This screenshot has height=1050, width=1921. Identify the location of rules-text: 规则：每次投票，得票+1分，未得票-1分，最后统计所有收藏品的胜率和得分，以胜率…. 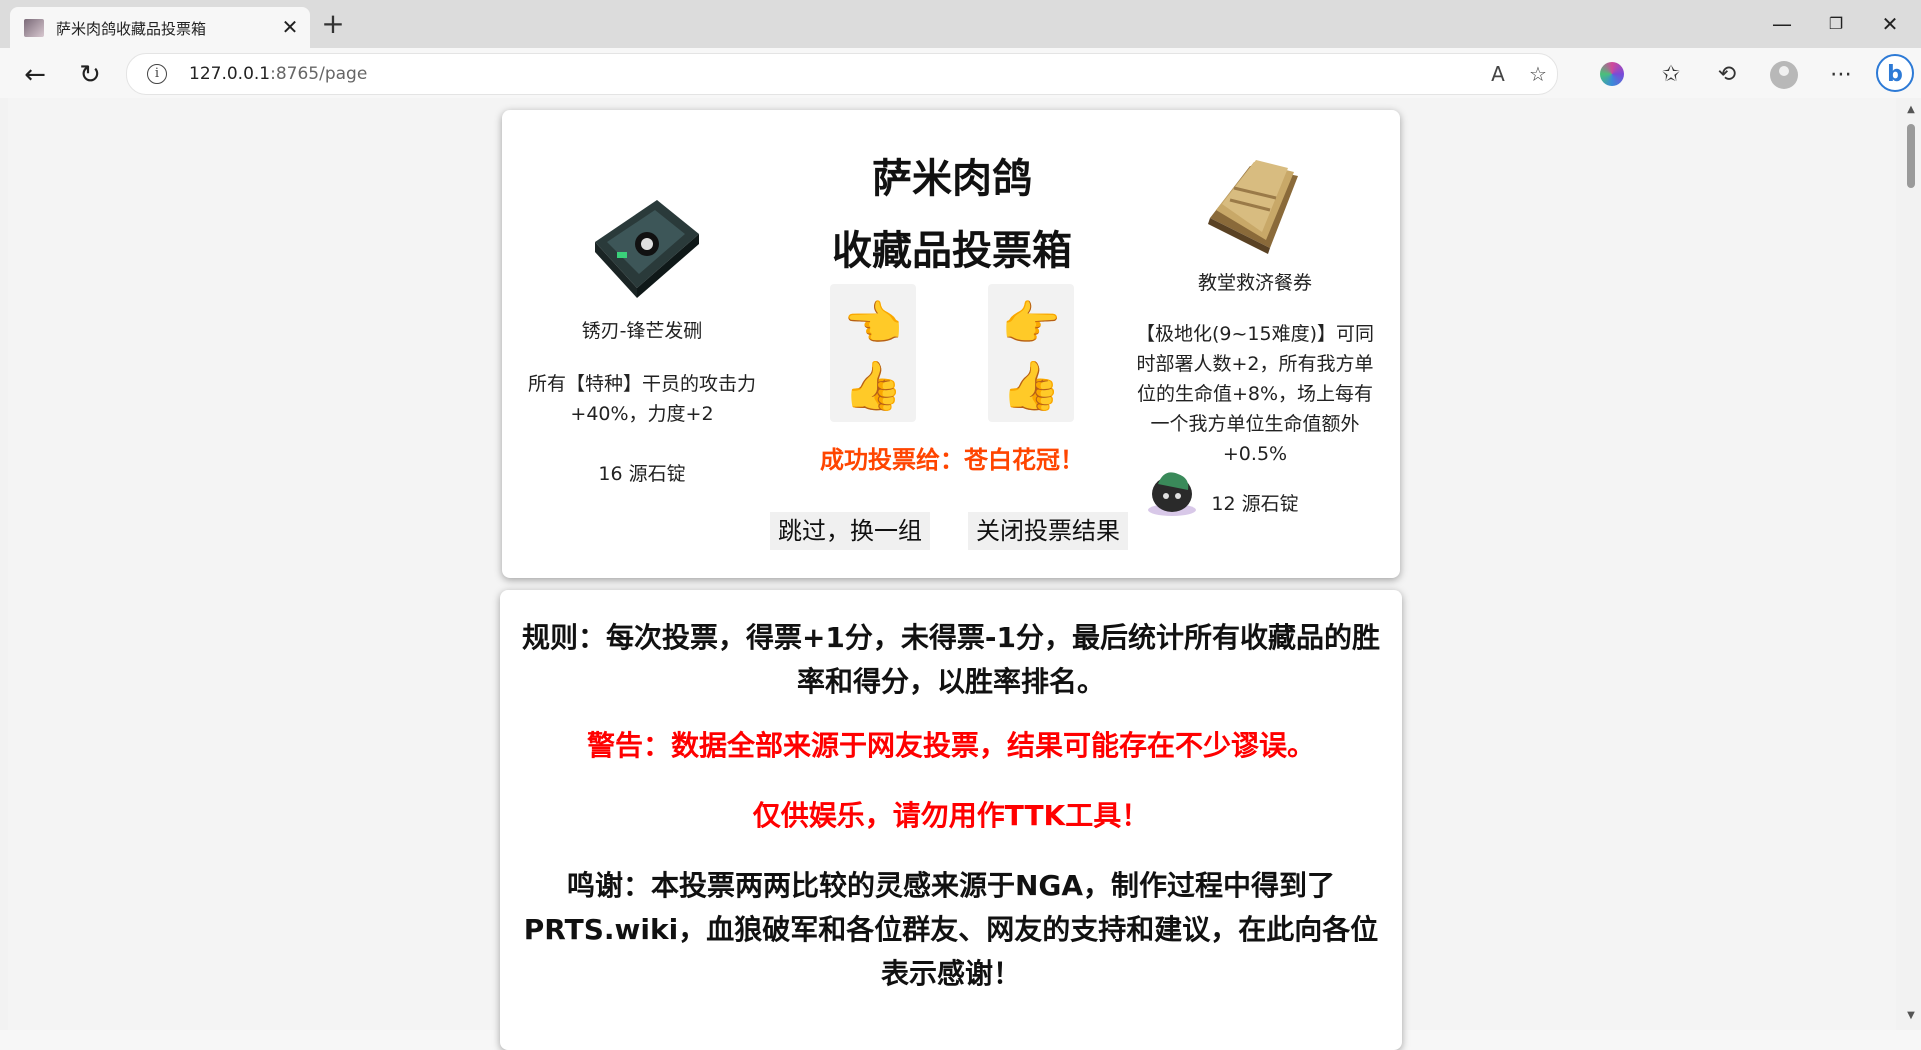
(951, 659).